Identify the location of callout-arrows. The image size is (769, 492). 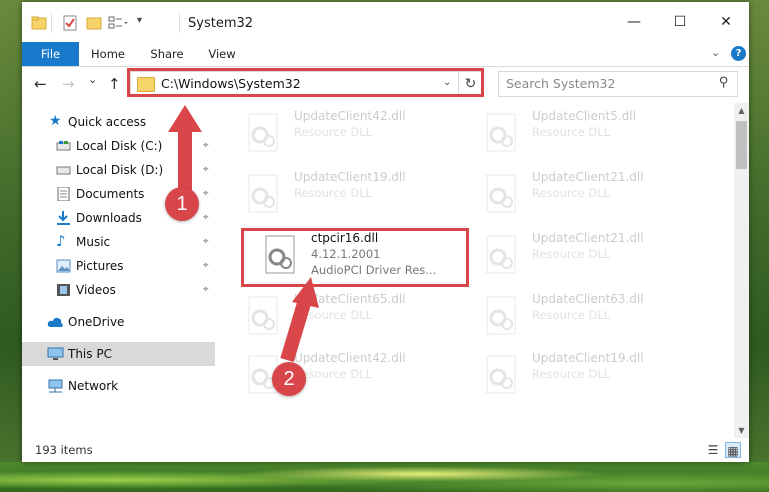
(243, 234).